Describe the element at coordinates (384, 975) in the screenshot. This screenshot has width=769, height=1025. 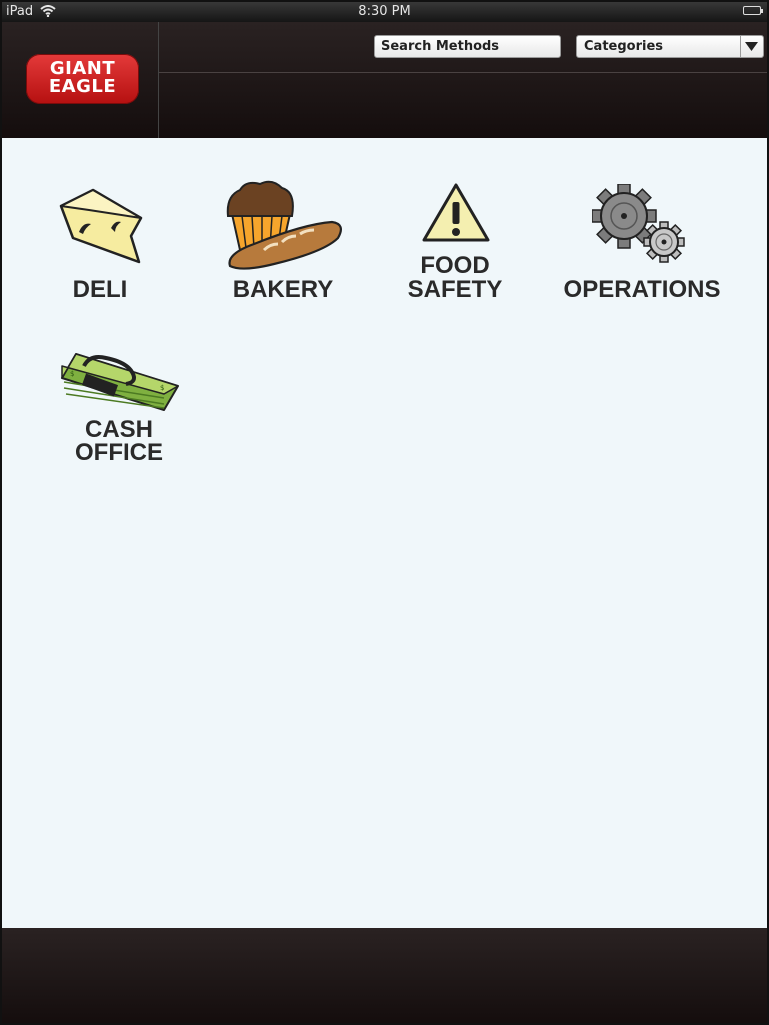
I see `footer-bar` at that location.